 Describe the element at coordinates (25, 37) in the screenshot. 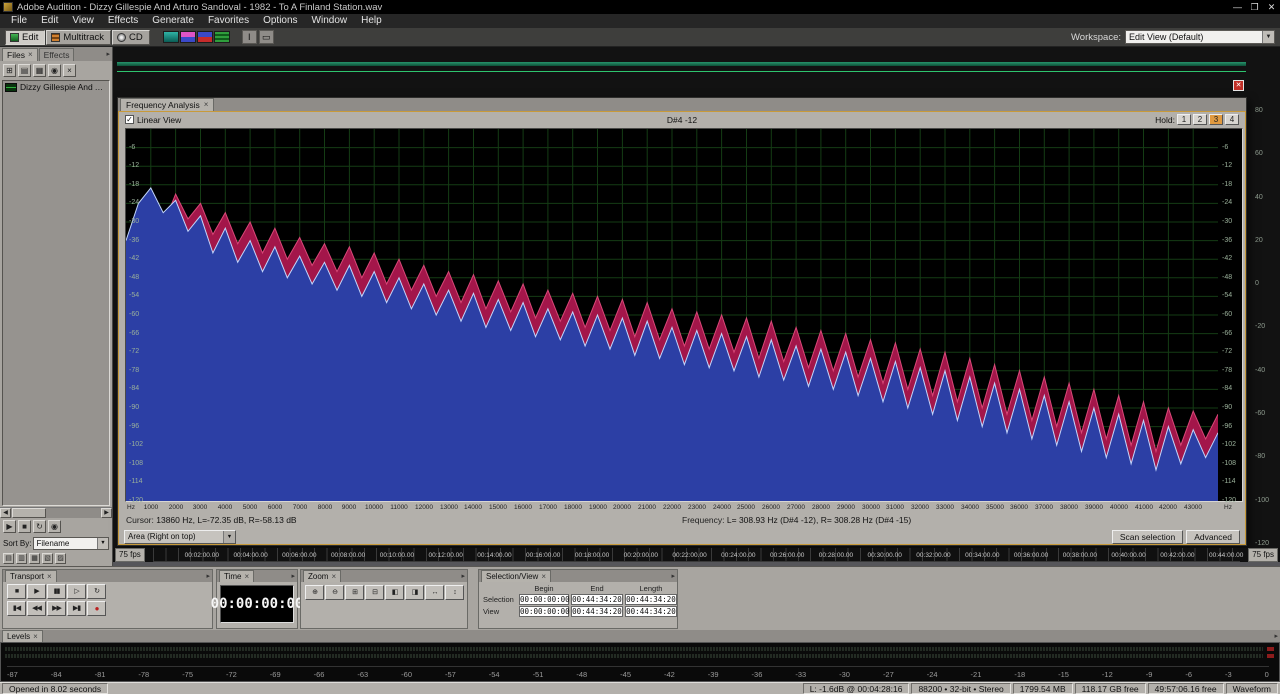

I see `edit-view-button: Edit` at that location.